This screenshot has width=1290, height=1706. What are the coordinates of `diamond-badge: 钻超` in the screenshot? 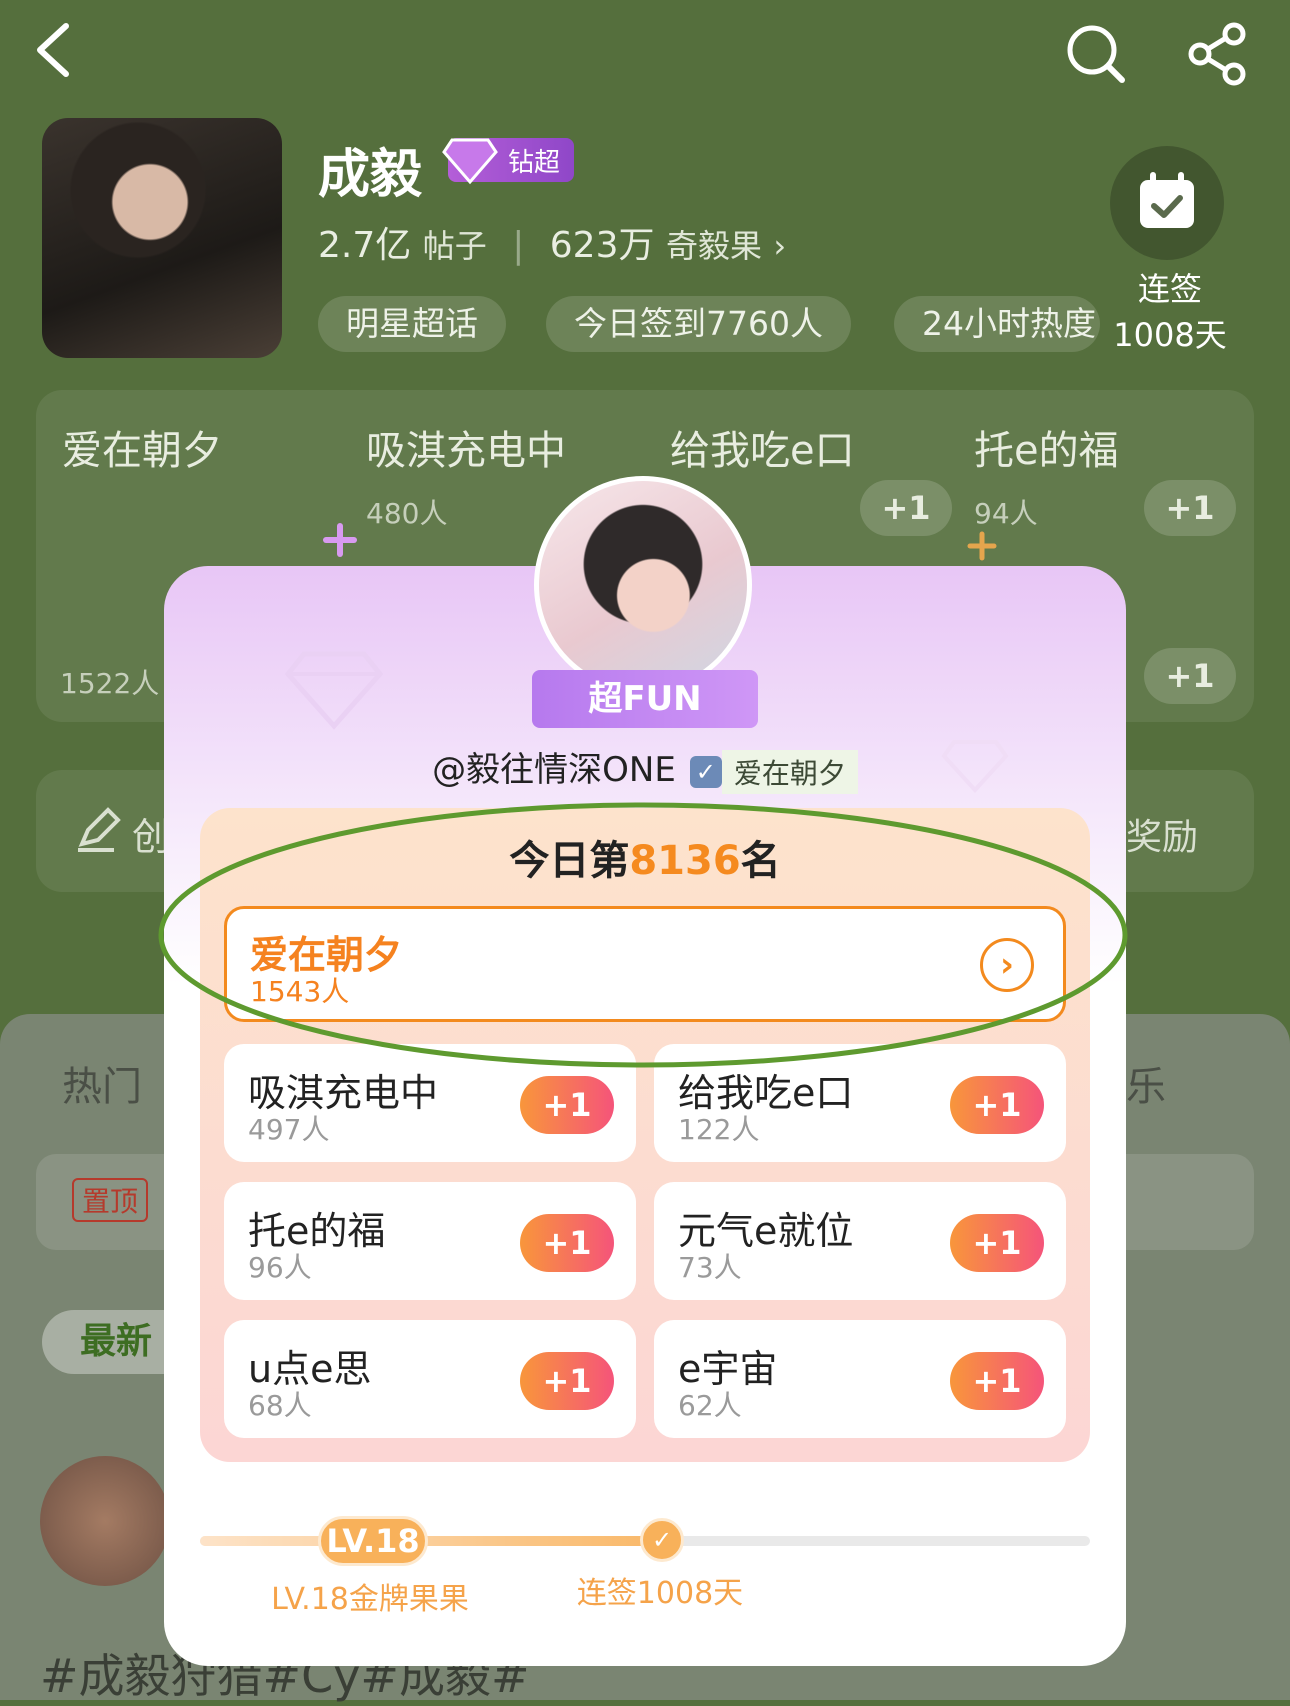 It's located at (508, 161).